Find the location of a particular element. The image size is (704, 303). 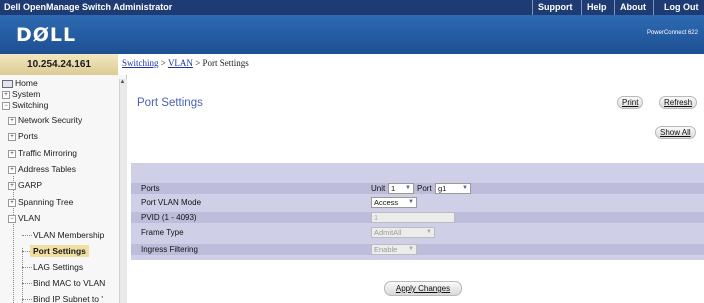

scroll-up-icon: ▲ is located at coordinates (122, 83).